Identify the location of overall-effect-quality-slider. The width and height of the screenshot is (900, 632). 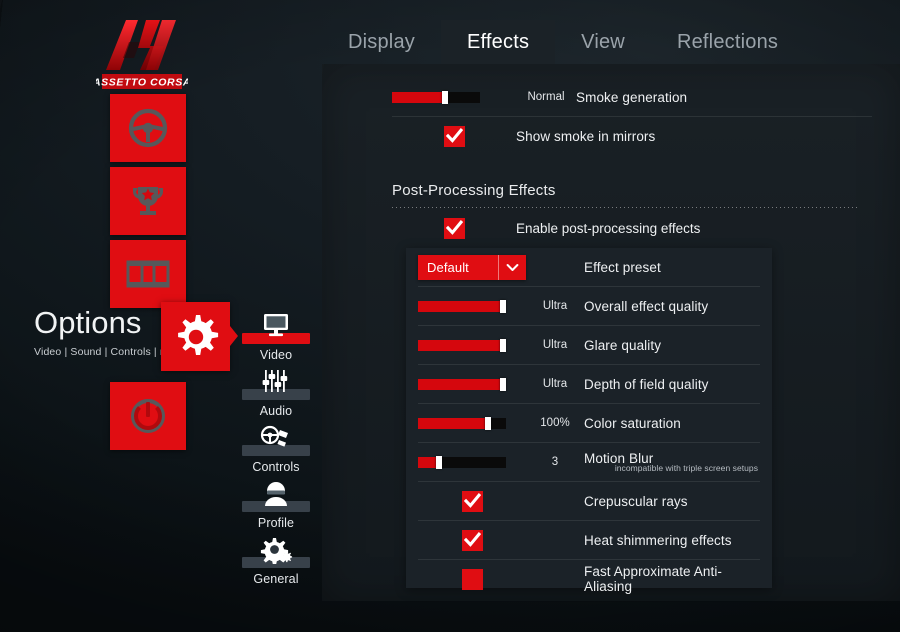
(462, 306).